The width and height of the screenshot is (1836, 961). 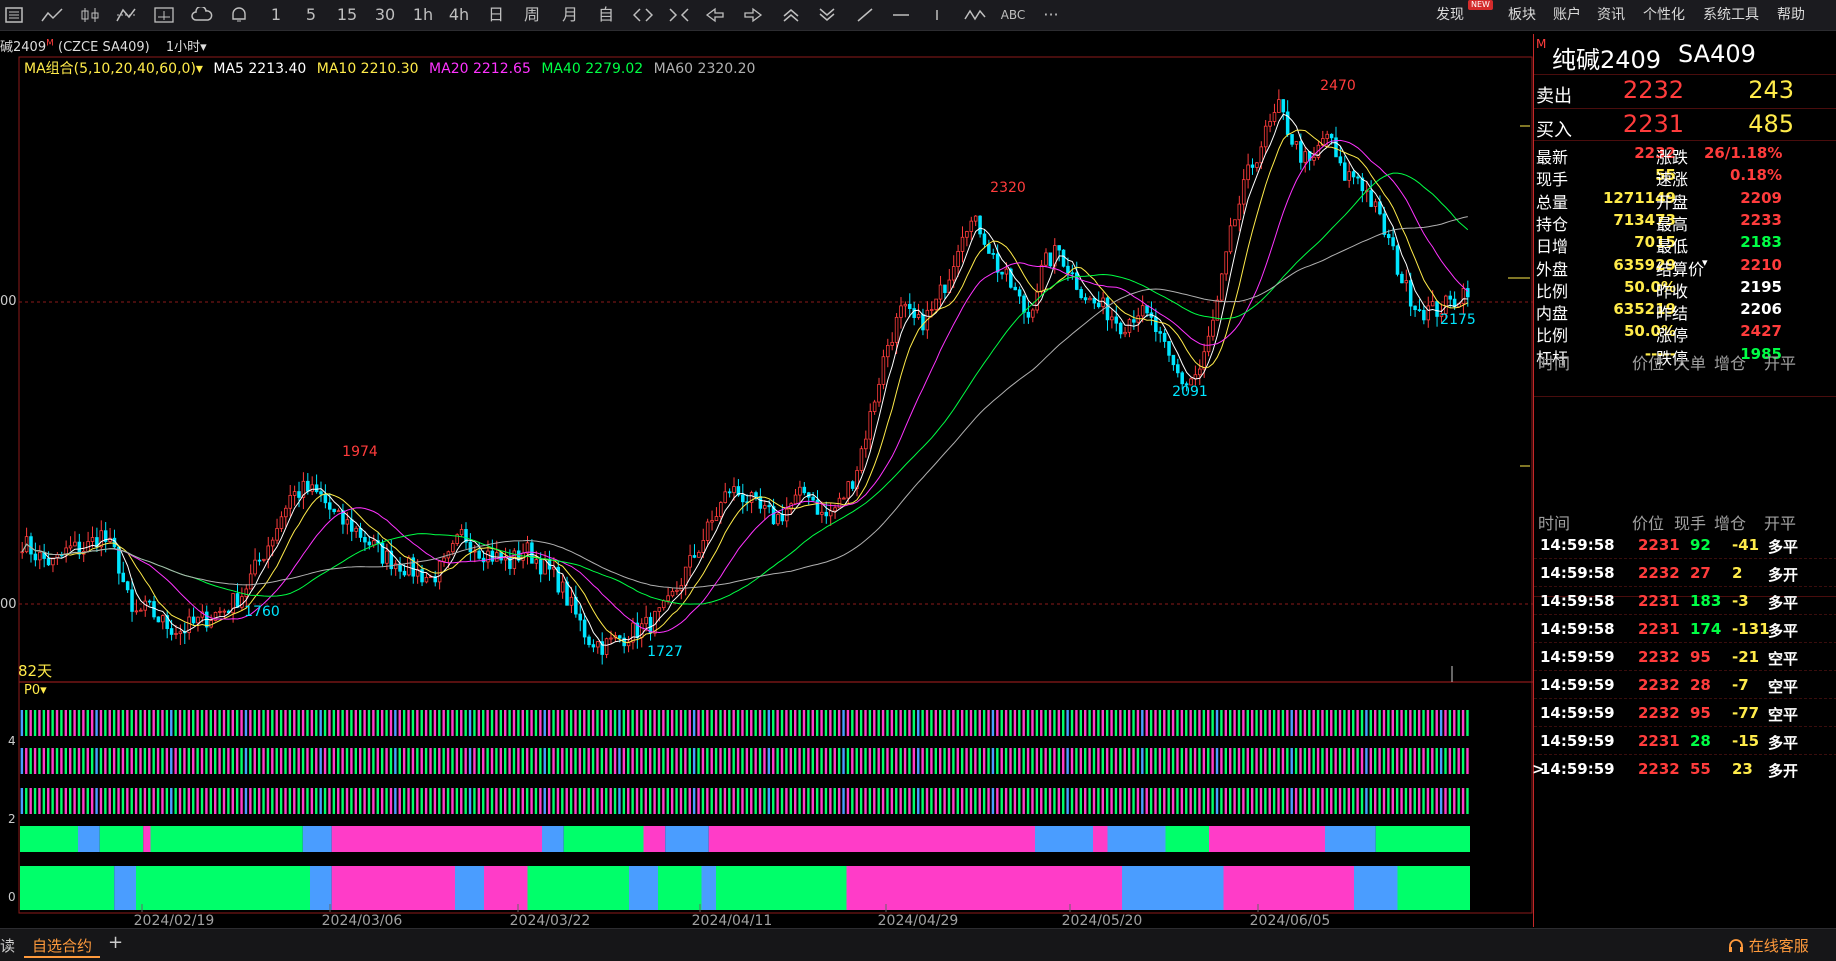 What do you see at coordinates (1629, 124) in the screenshot?
I see `buy-price: 2231` at bounding box center [1629, 124].